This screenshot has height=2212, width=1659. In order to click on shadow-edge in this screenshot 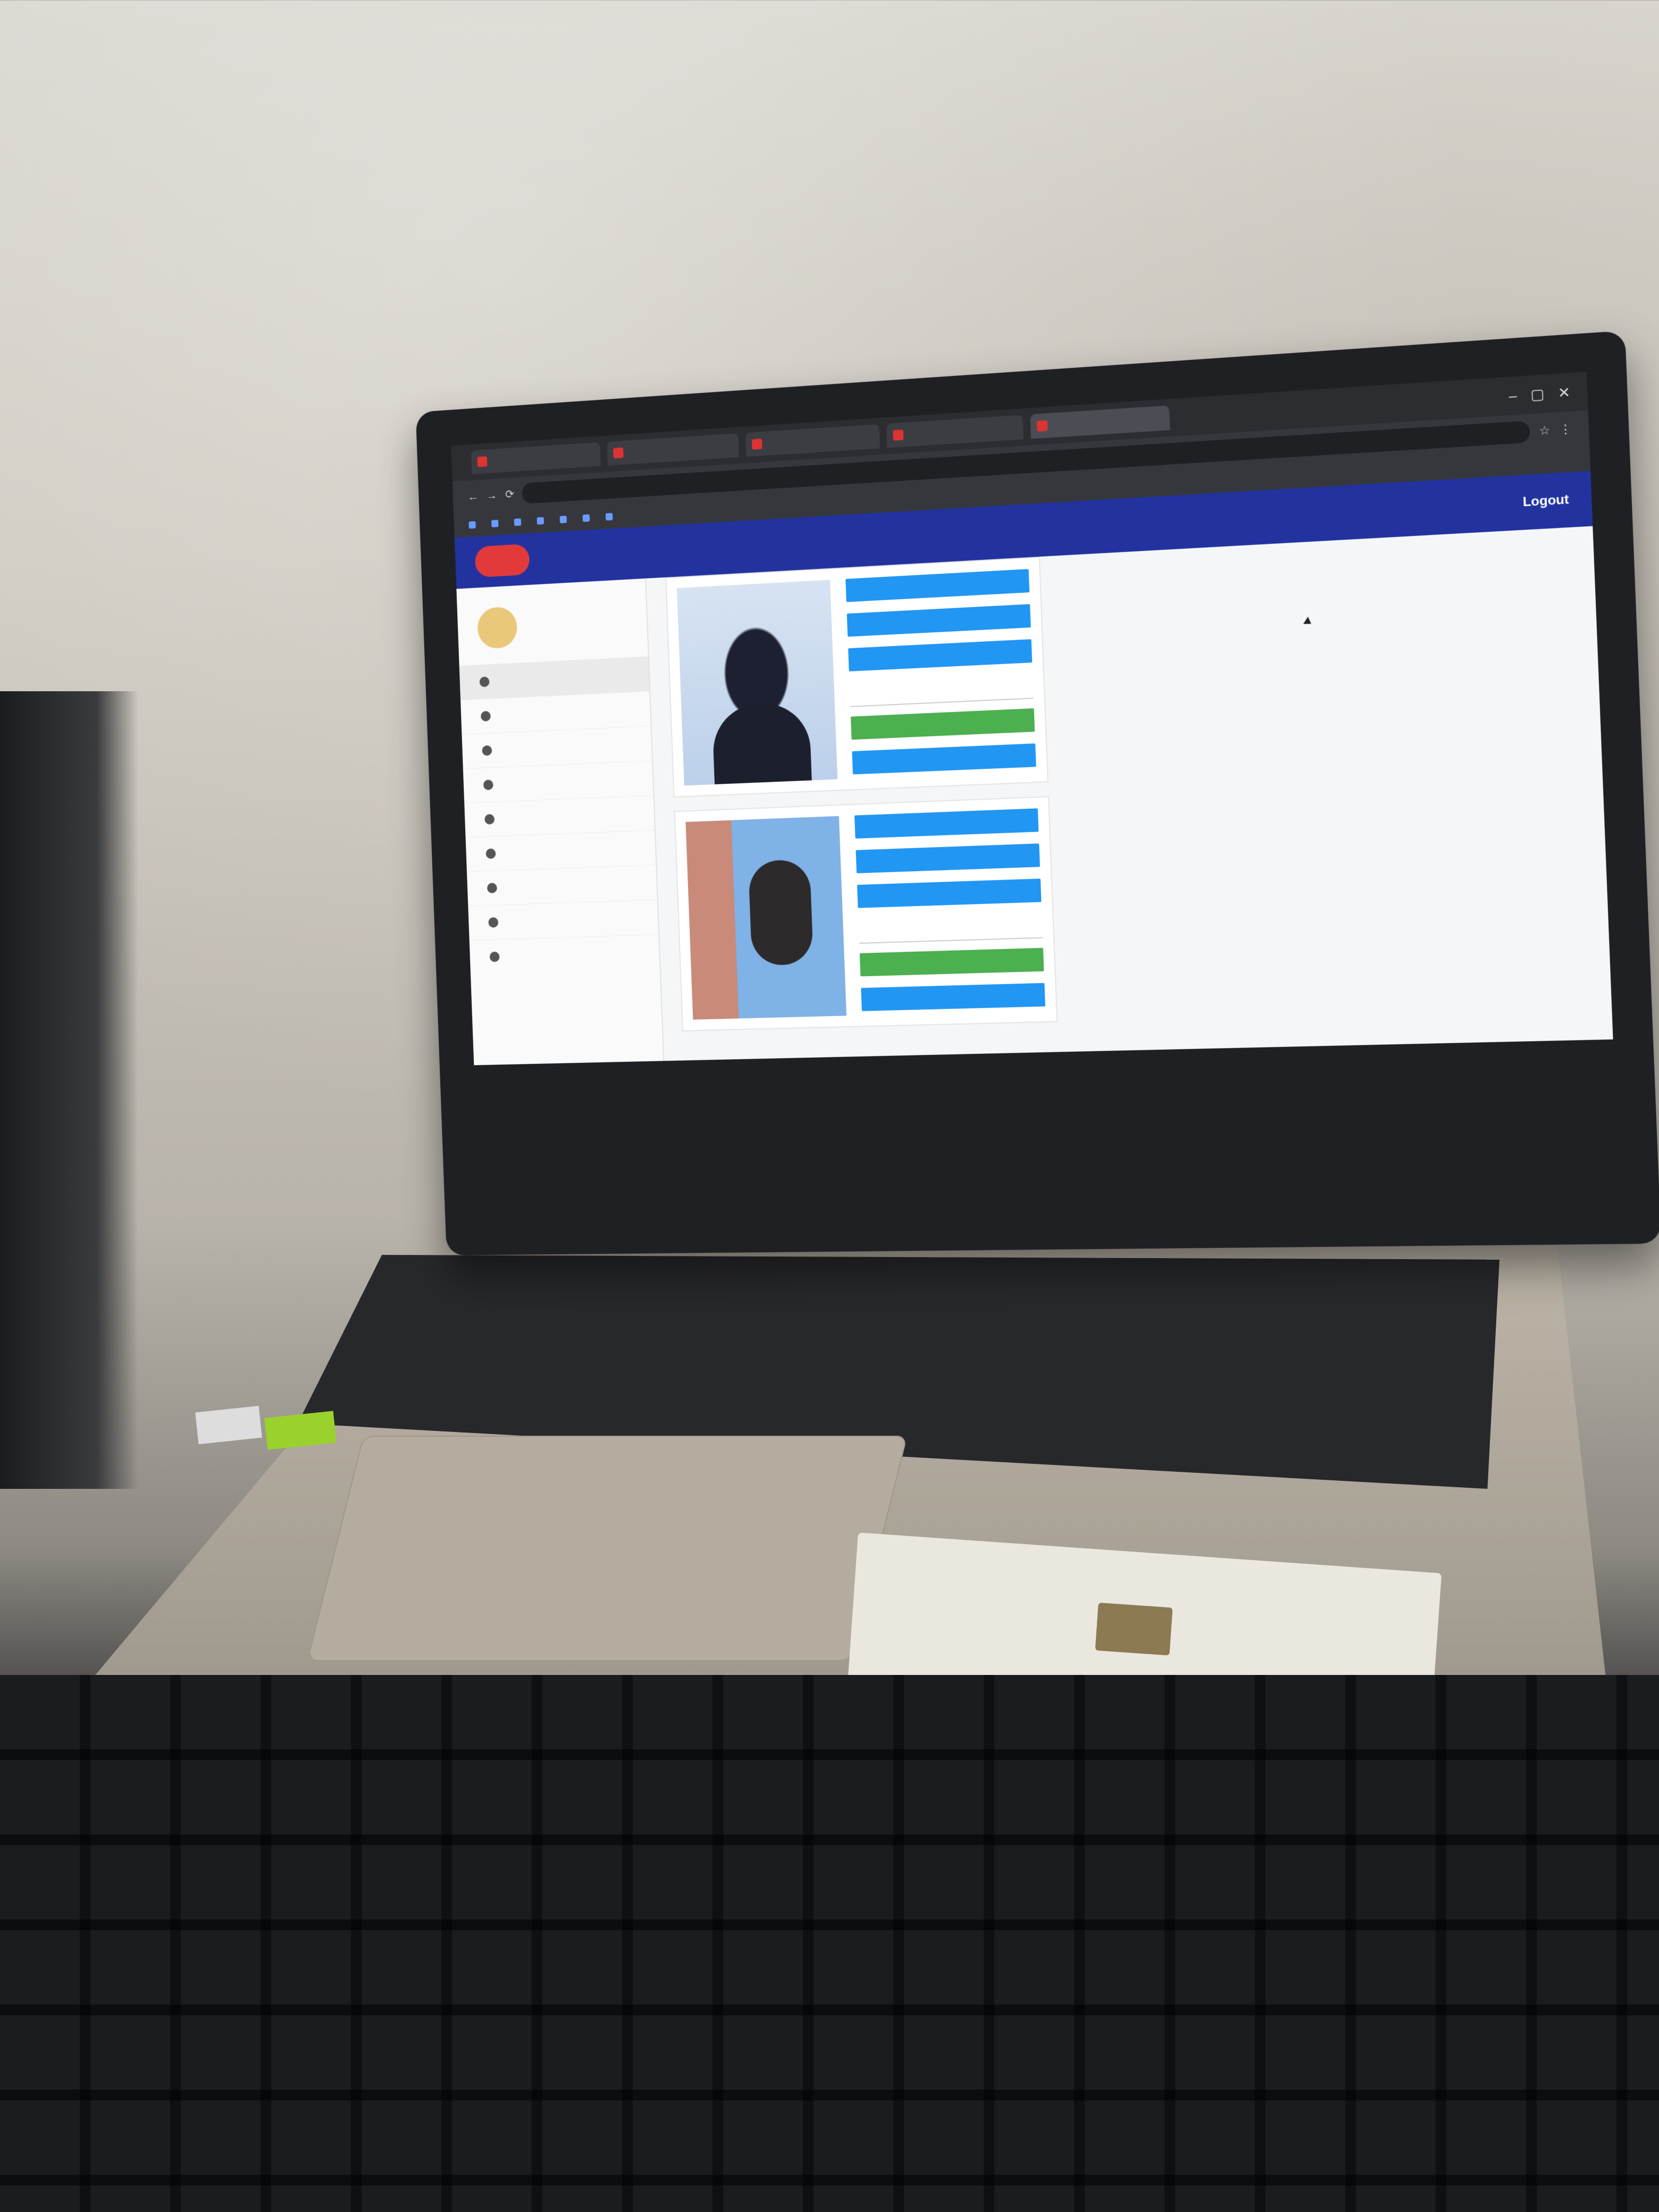, I will do `click(69, 1090)`.